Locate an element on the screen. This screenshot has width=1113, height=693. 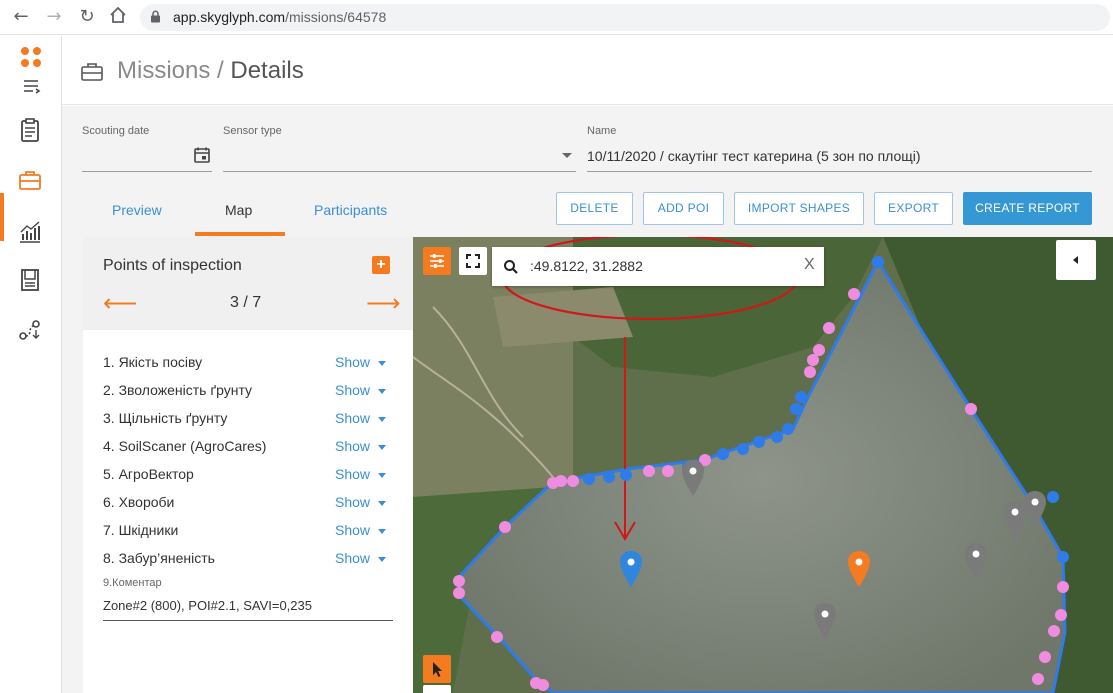
draw-tool-button is located at coordinates (437, 689).